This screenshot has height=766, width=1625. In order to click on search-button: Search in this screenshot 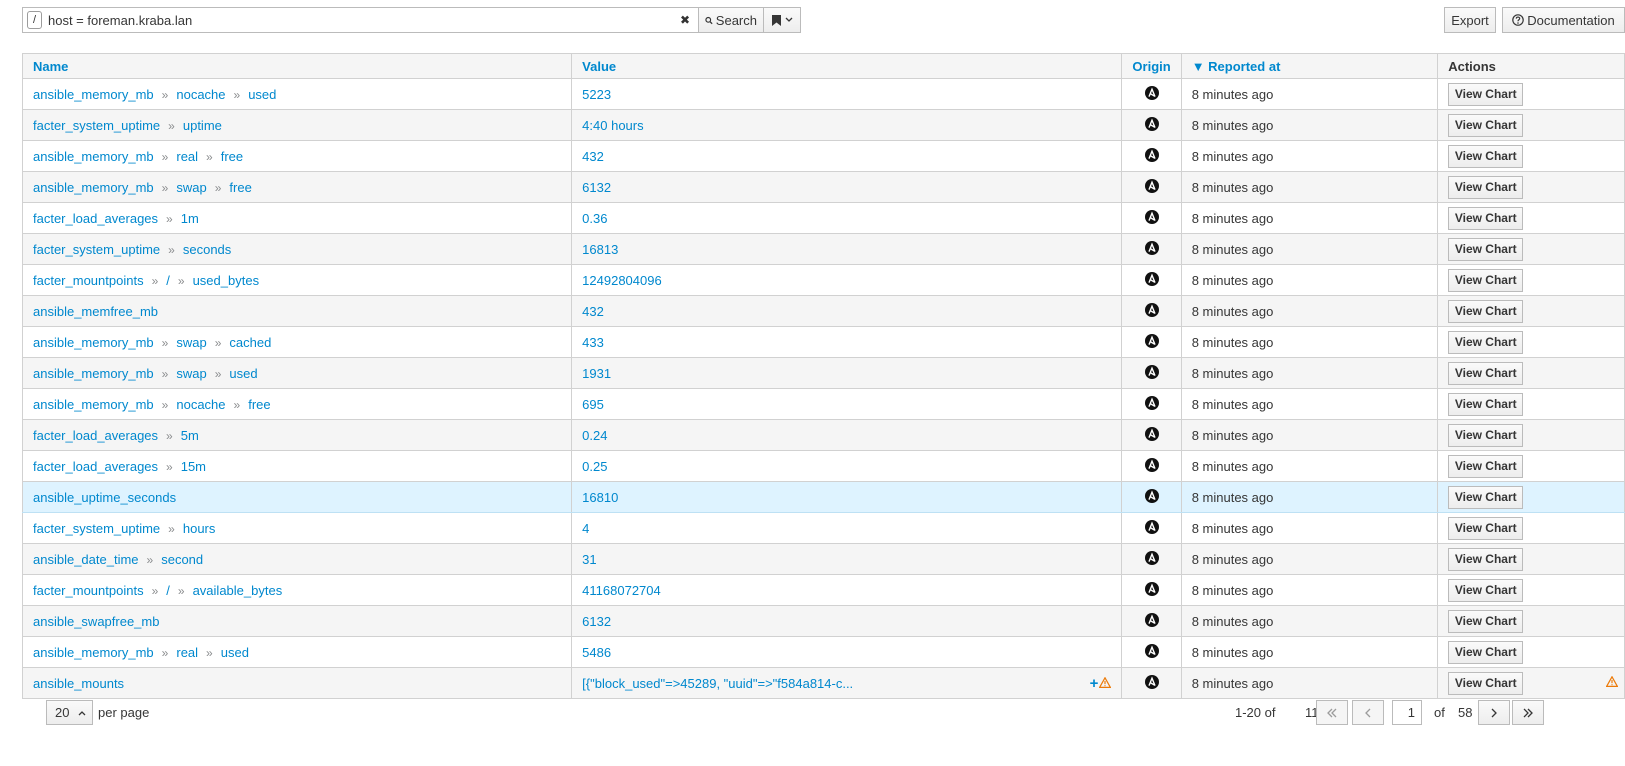, I will do `click(731, 20)`.